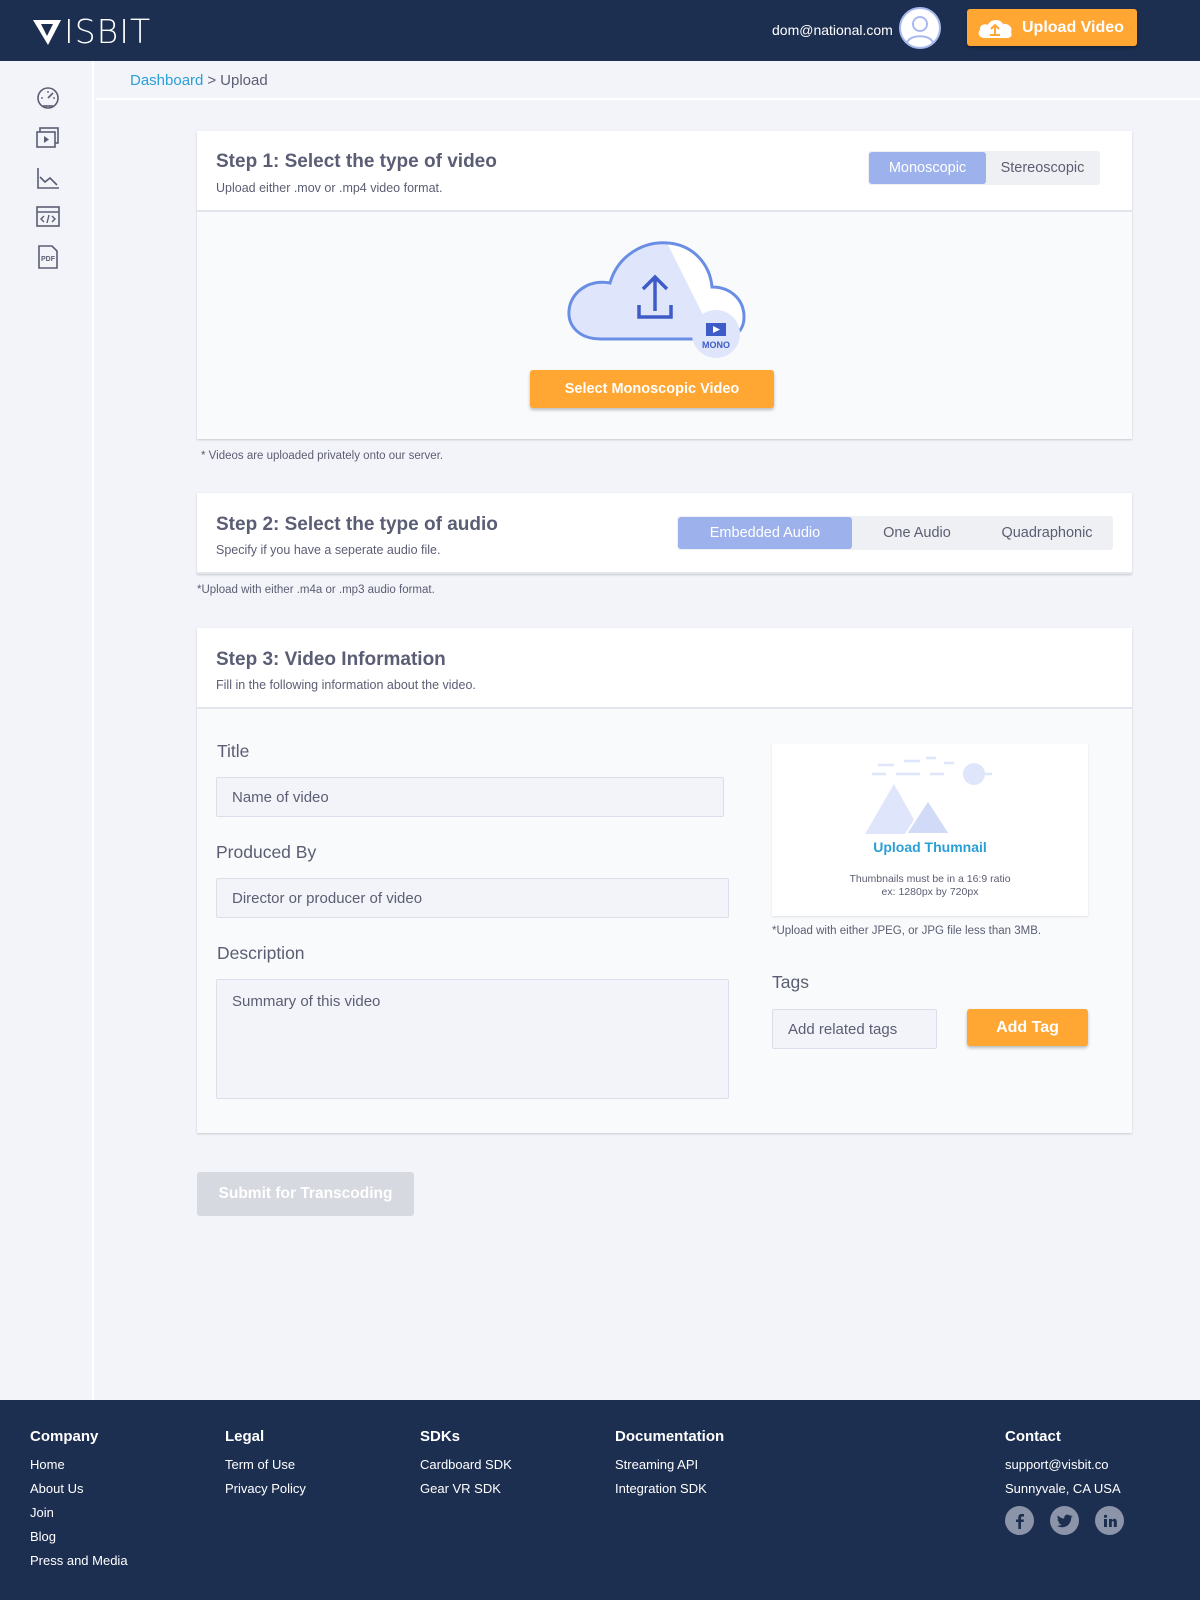 The height and width of the screenshot is (1600, 1200). Describe the element at coordinates (47, 32) in the screenshot. I see `logo-v-icon` at that location.